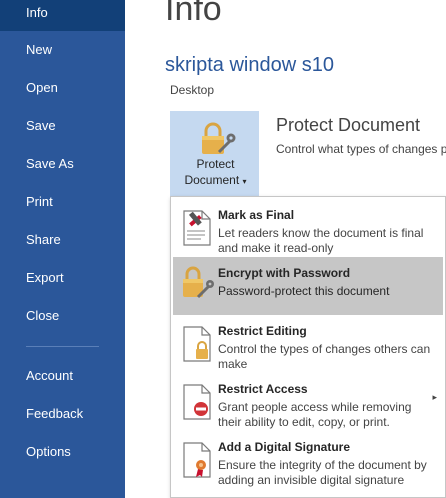  I want to click on sidebar-item-export: Export, so click(62, 278).